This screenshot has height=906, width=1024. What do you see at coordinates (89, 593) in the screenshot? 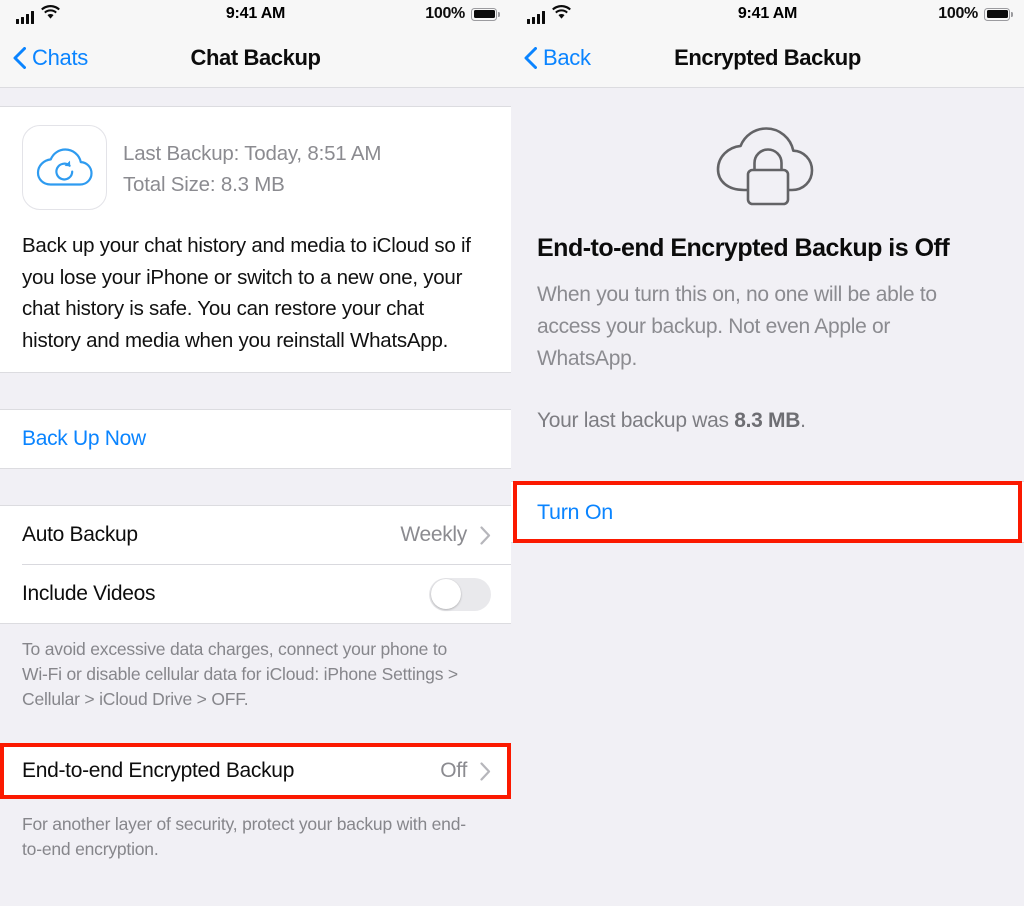
I see `include-videos-label: Include Videos` at bounding box center [89, 593].